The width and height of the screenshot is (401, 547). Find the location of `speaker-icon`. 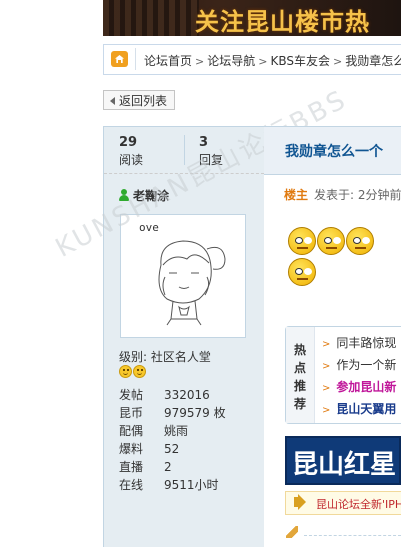

speaker-icon is located at coordinates (296, 502).